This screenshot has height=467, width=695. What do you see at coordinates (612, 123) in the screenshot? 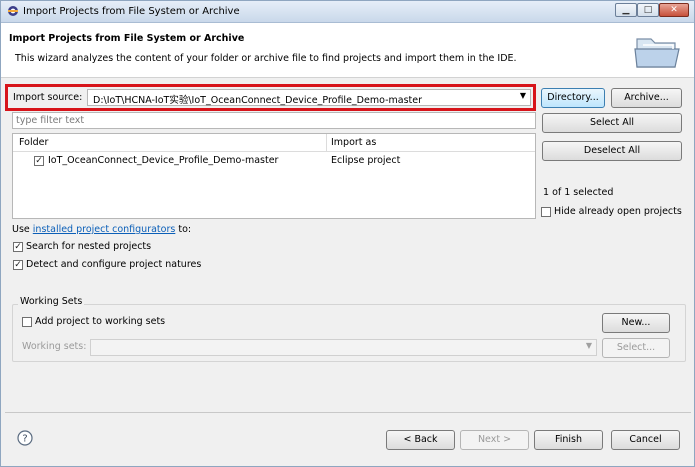
I see `select-all-button: Select All` at bounding box center [612, 123].